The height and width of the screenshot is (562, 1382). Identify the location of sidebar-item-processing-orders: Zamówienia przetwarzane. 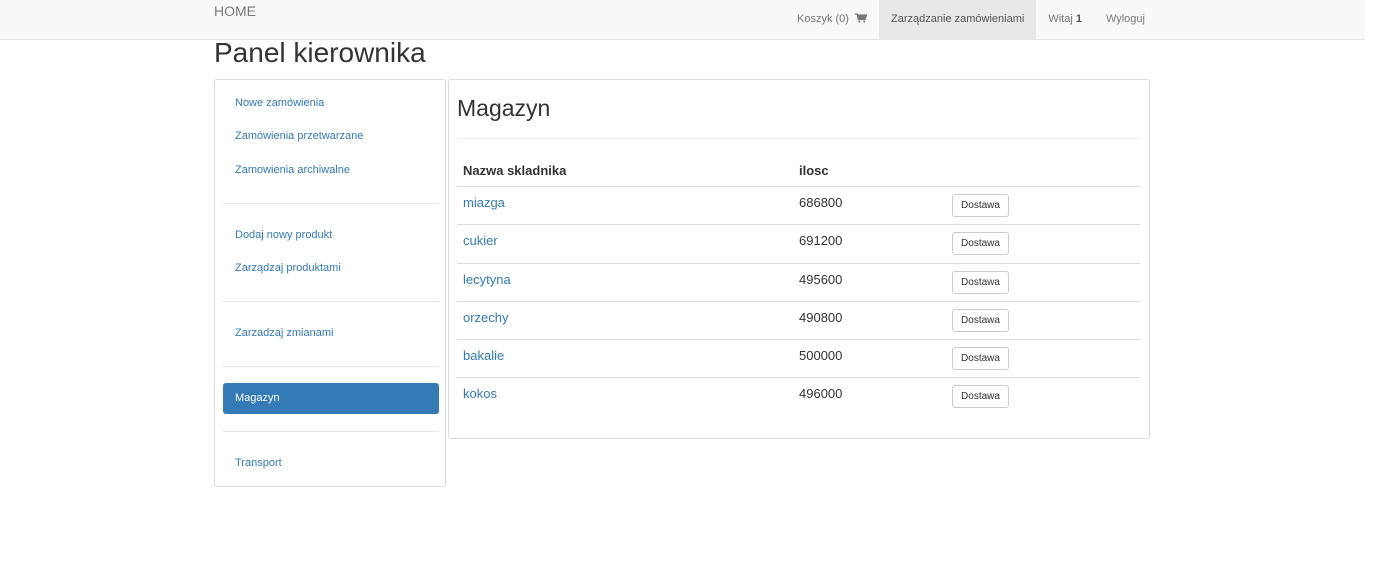
(331, 136).